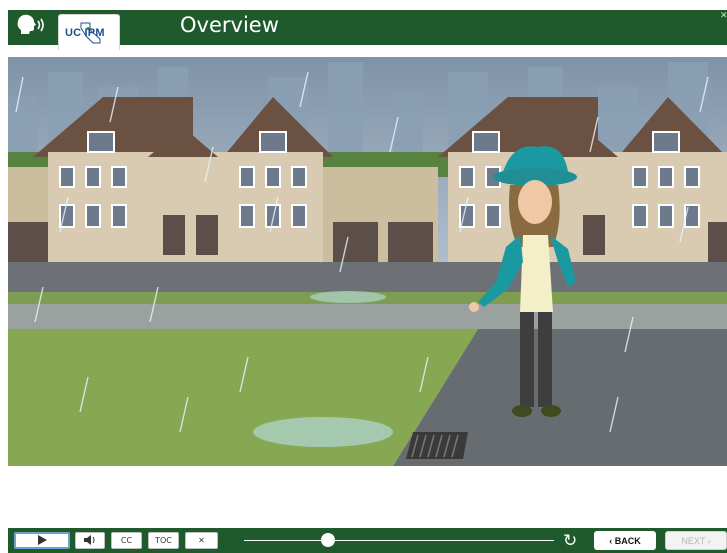 This screenshot has width=727, height=553. I want to click on play-button, so click(42, 540).